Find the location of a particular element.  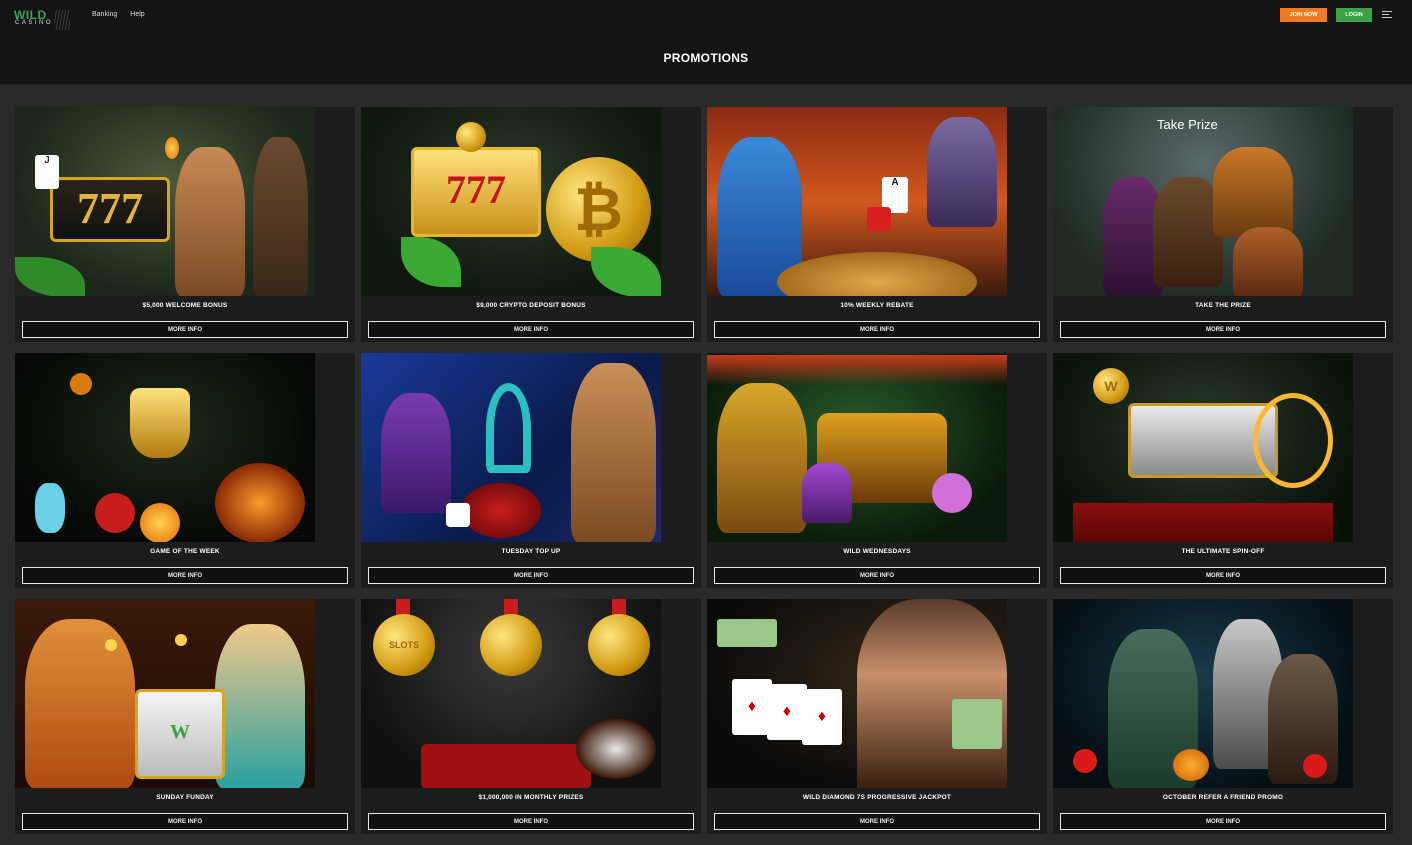

torch-flame-icon is located at coordinates (172, 148).